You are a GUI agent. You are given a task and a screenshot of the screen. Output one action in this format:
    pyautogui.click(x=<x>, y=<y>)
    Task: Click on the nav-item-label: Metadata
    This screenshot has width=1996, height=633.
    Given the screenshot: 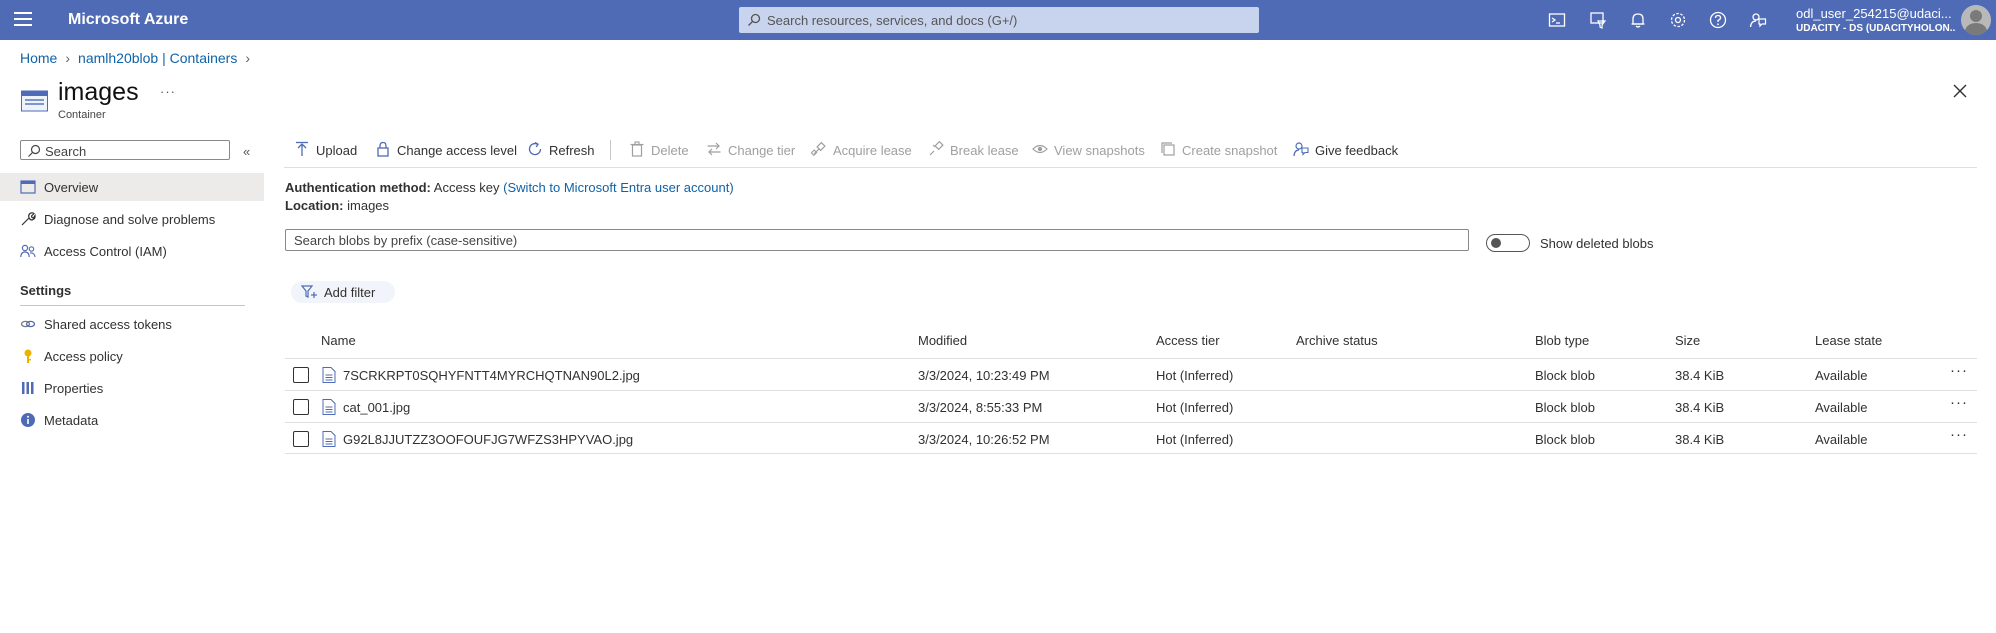 What is the action you would take?
    pyautogui.click(x=71, y=420)
    